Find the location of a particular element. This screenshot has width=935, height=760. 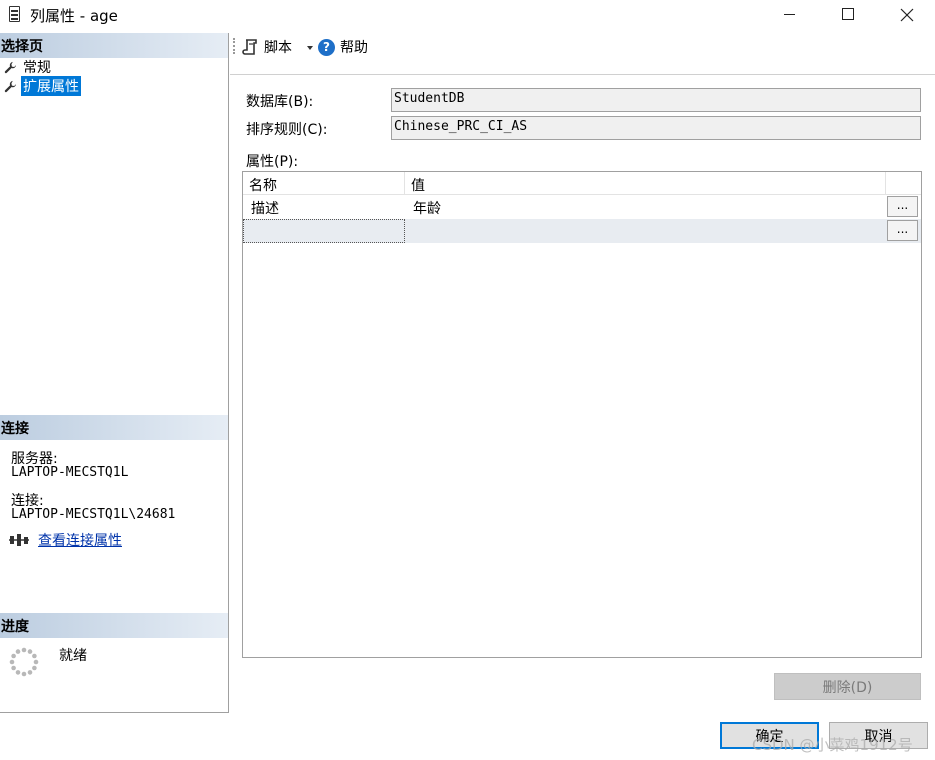

script-button: 脚本 is located at coordinates (267, 47).